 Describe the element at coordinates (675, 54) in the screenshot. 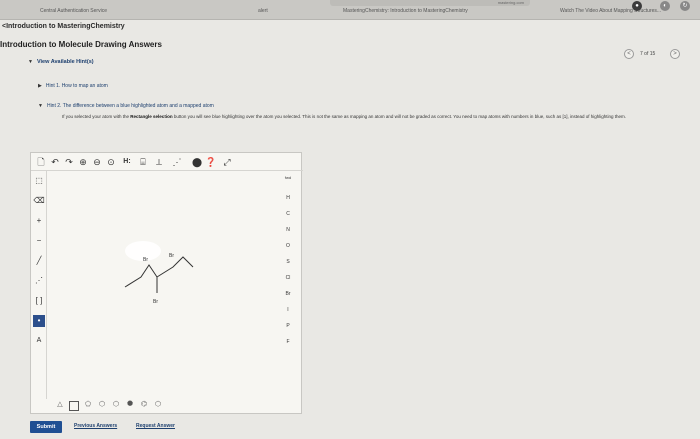

I see `next-button: >` at that location.